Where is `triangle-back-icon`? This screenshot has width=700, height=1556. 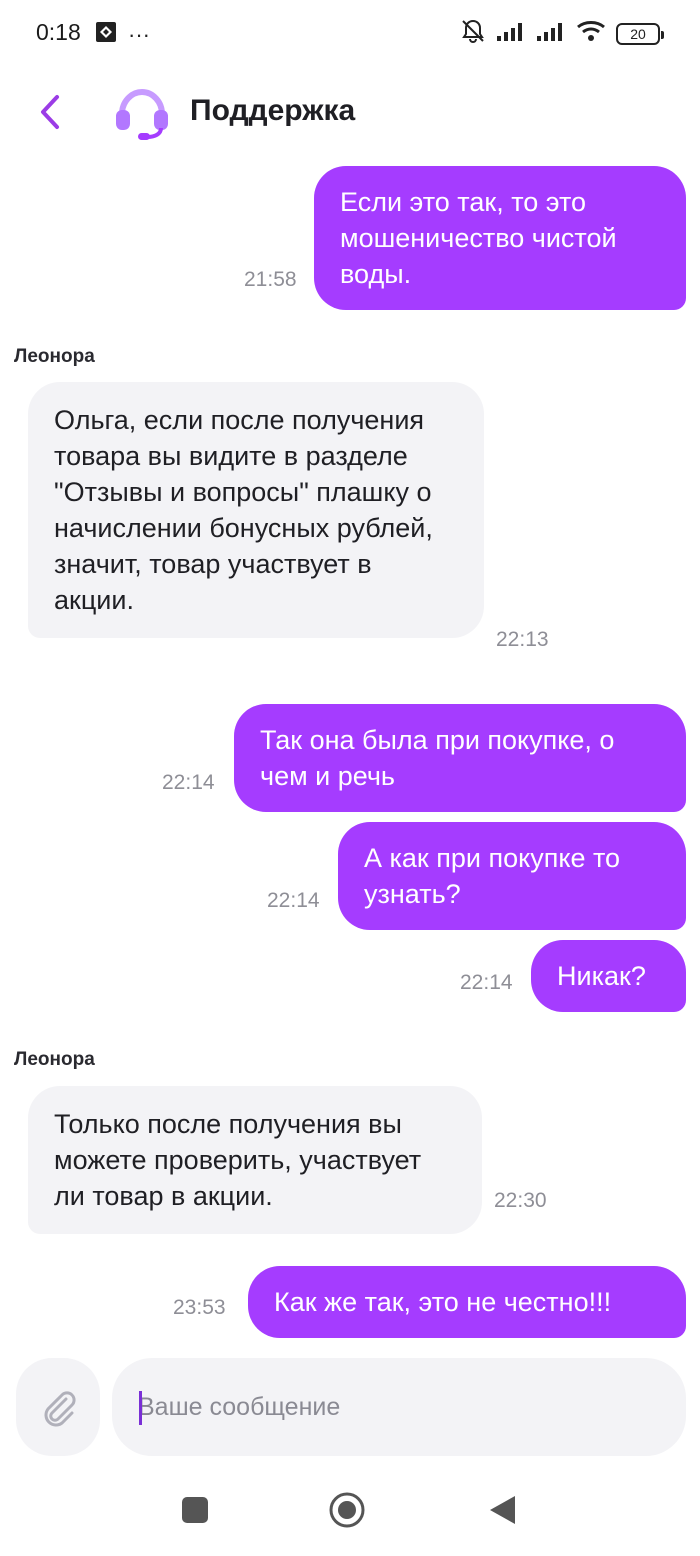
triangle-back-icon is located at coordinates (502, 1510).